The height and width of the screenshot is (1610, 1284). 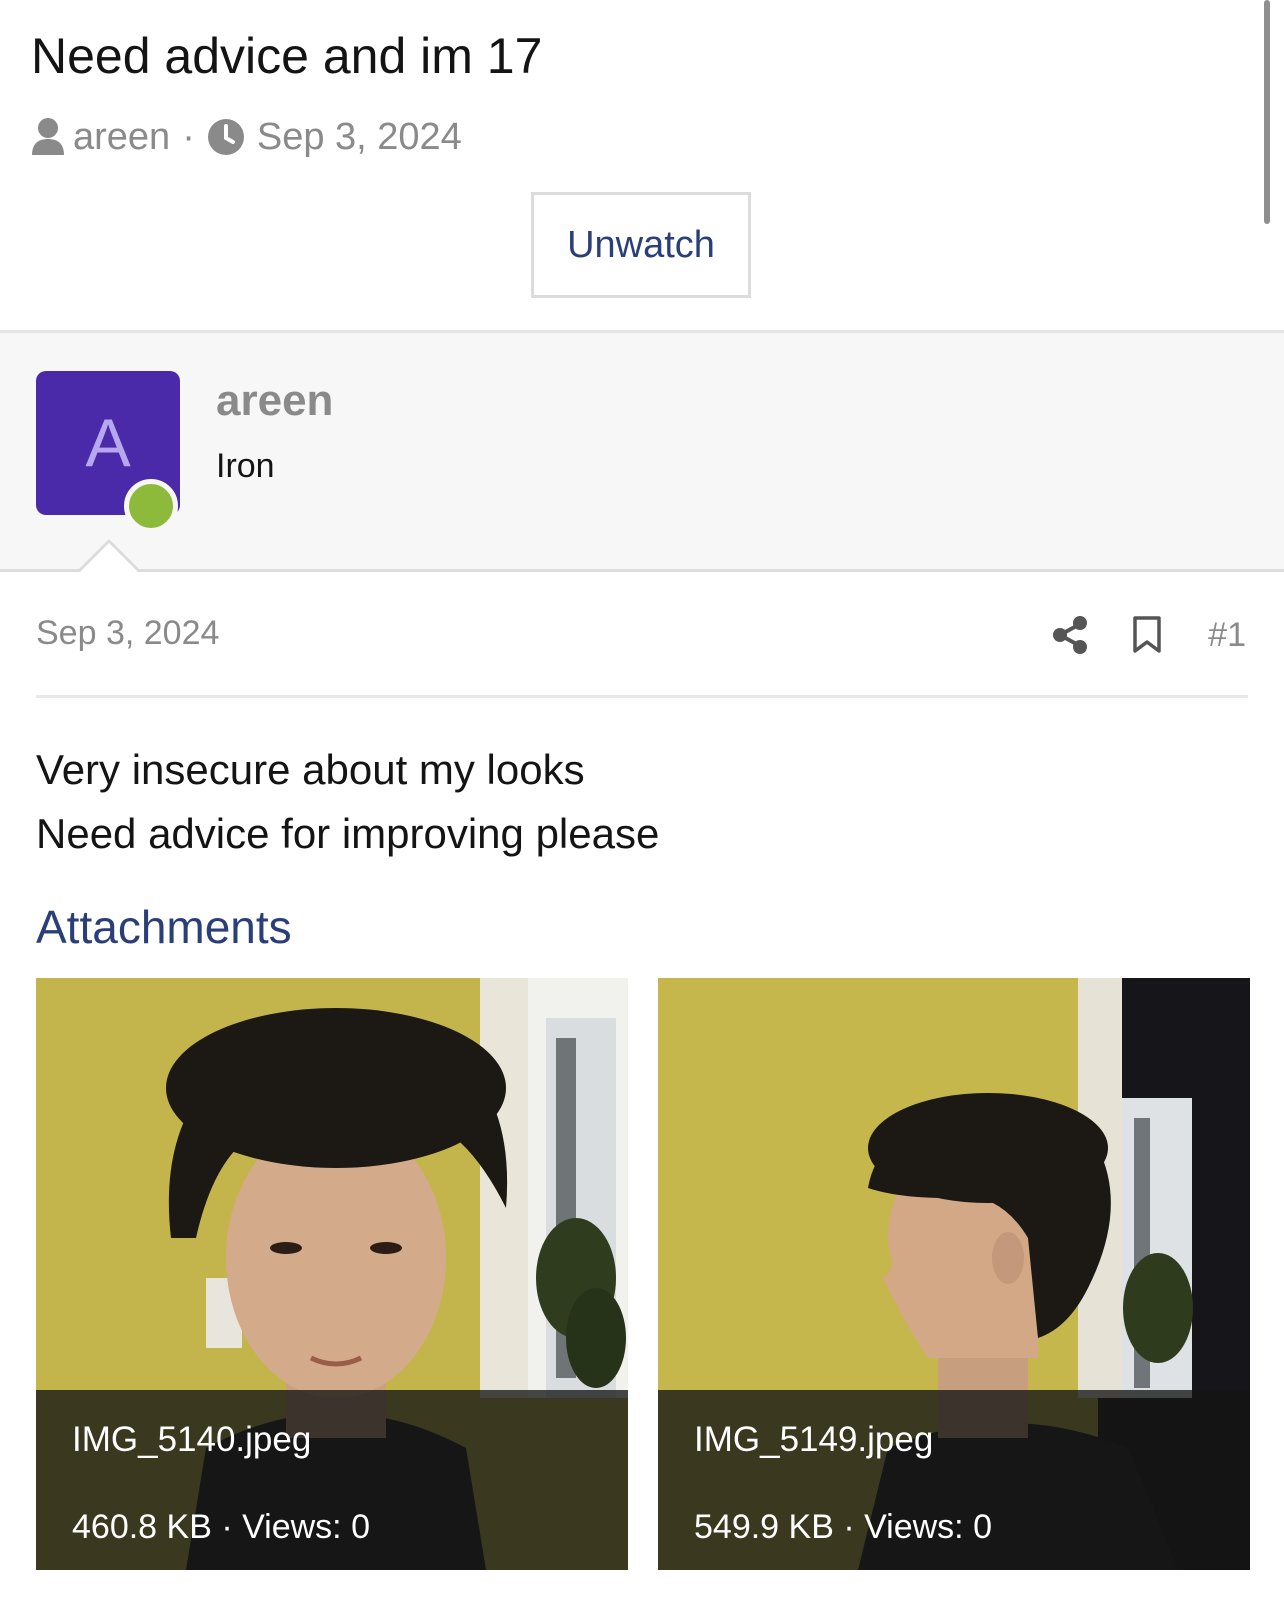 I want to click on attachment-caption: IMG_5149.jpeg 549.9 KB · Views: 0, so click(x=954, y=1480).